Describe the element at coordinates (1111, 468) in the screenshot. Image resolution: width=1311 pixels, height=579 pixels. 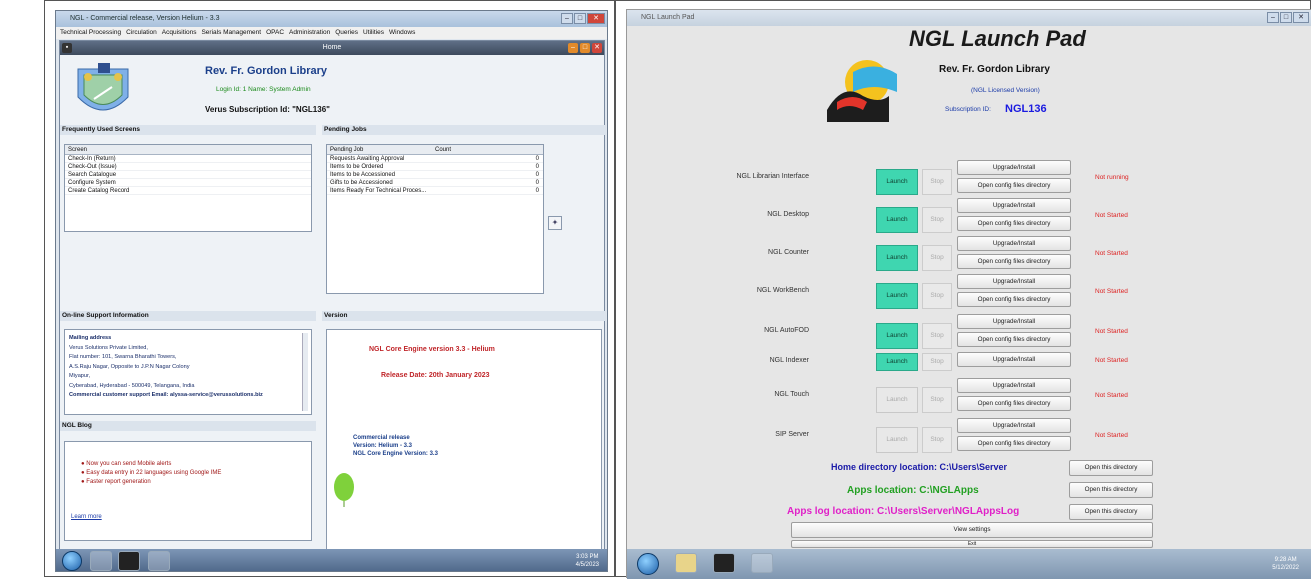
I see `open-home-directory-button: Open this directory` at that location.